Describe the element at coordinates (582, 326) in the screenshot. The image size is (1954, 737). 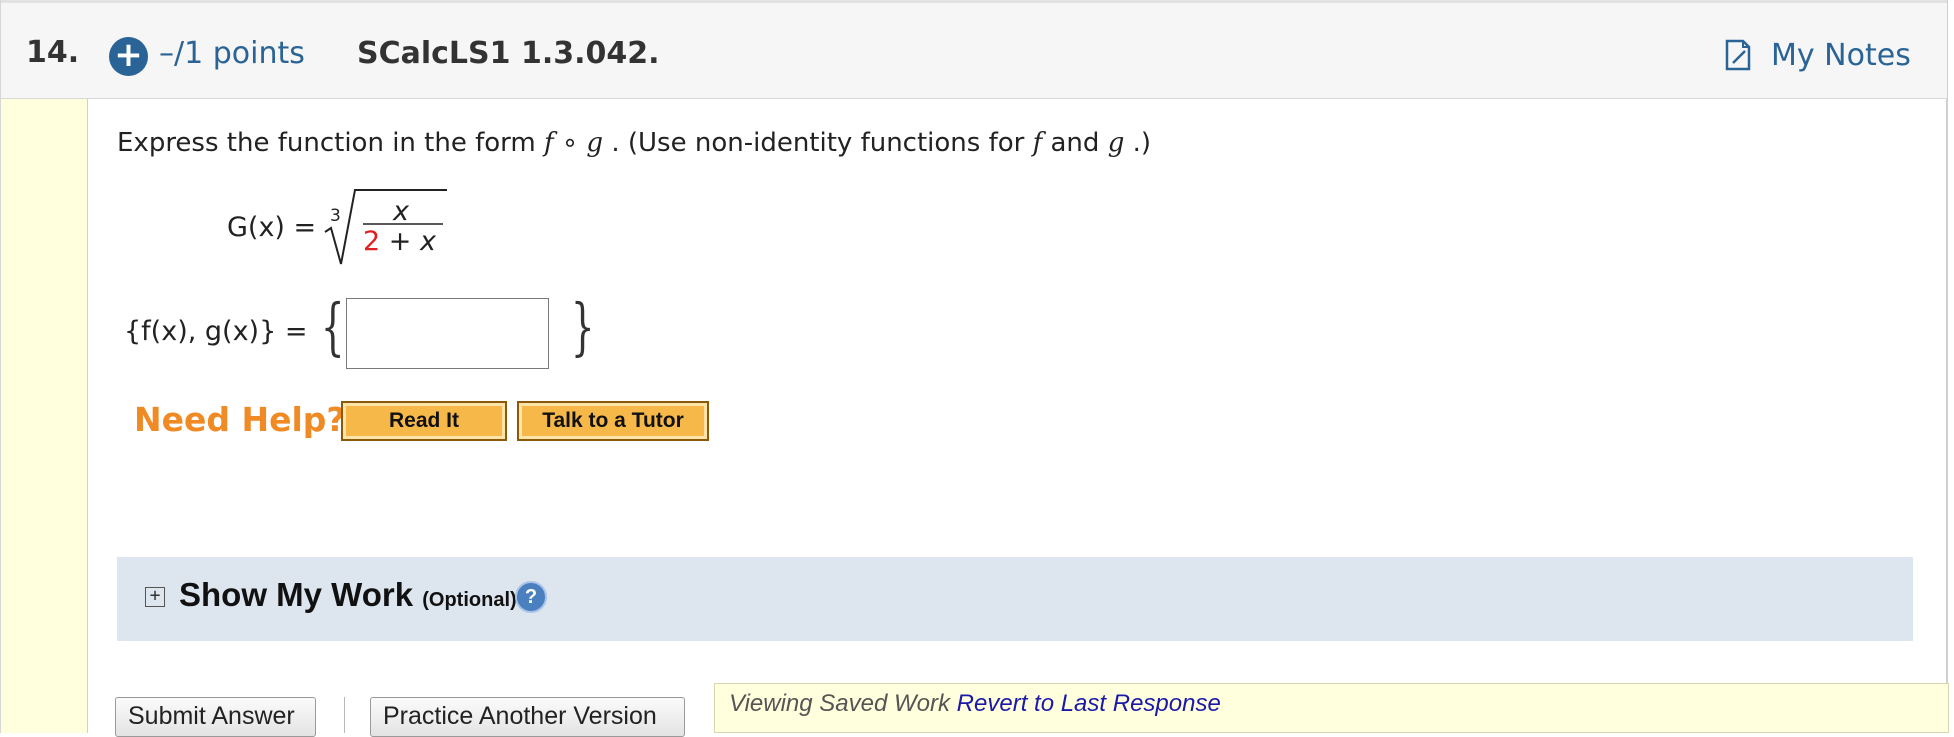
I see `right-brace: }` at that location.